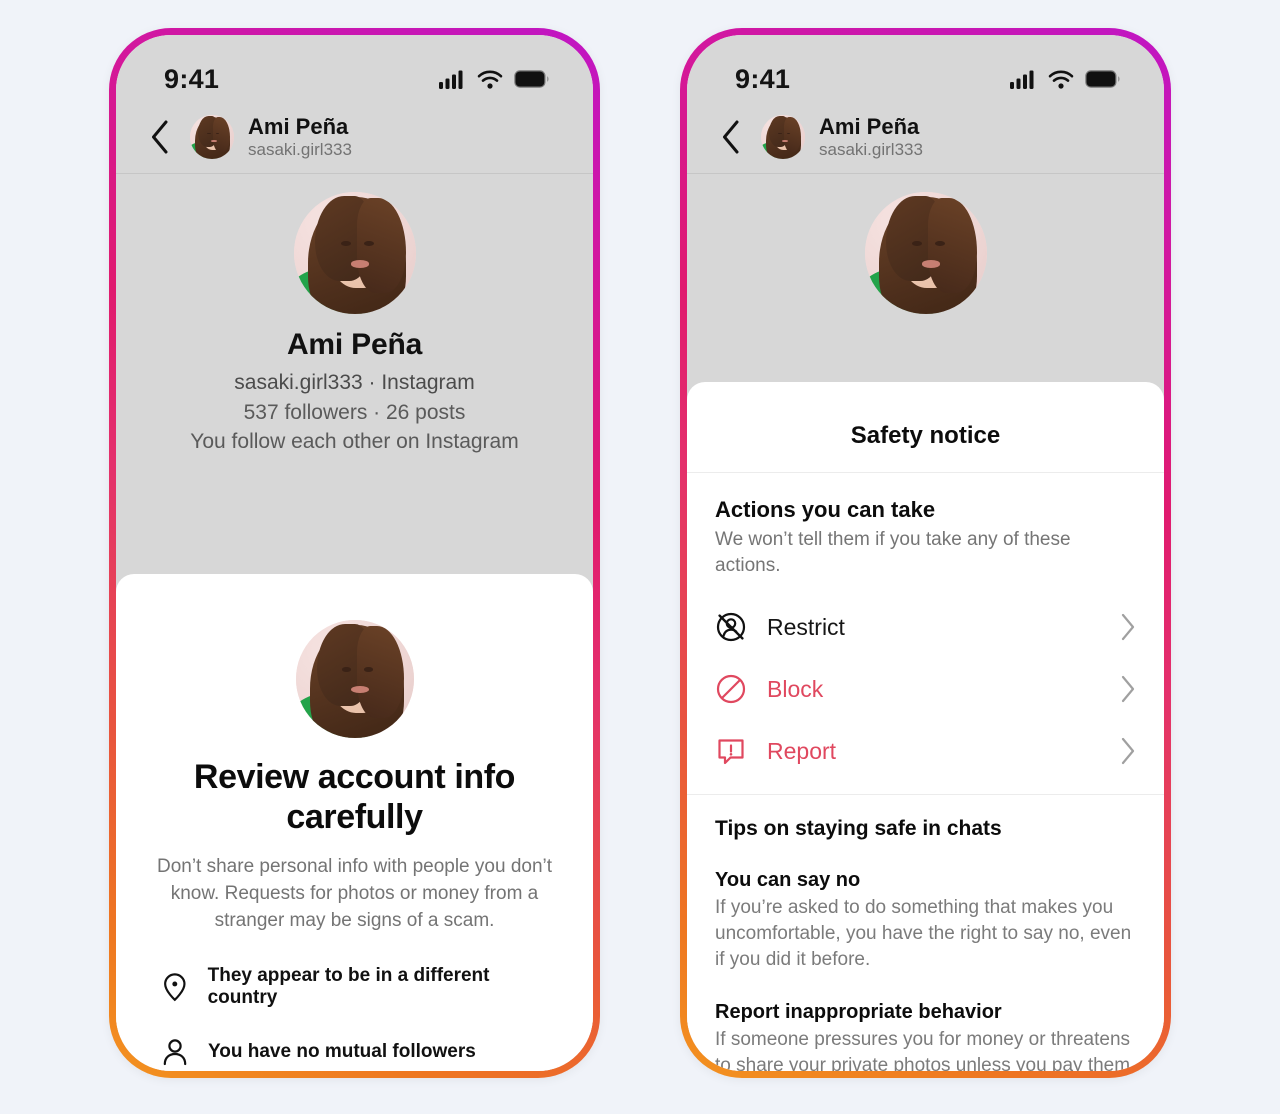  Describe the element at coordinates (795, 688) in the screenshot. I see `action-label: Block` at that location.